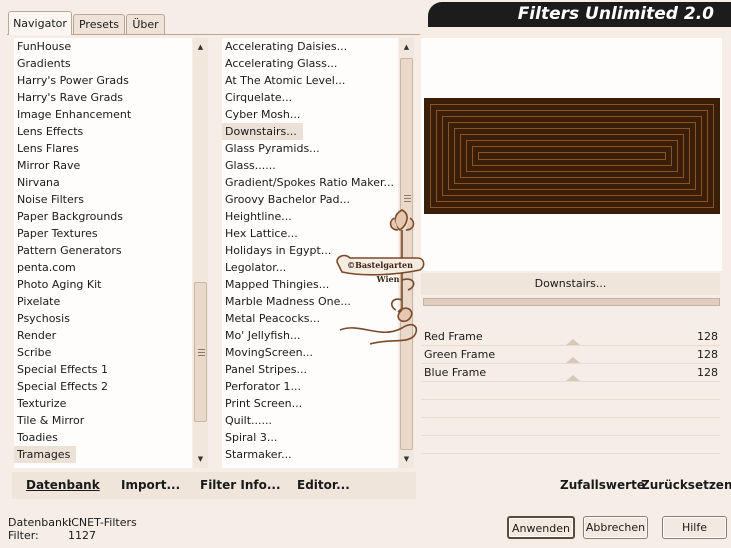 This screenshot has width=731, height=548. I want to click on status-database: Datenbank: ICNET-Filters, so click(72, 522).